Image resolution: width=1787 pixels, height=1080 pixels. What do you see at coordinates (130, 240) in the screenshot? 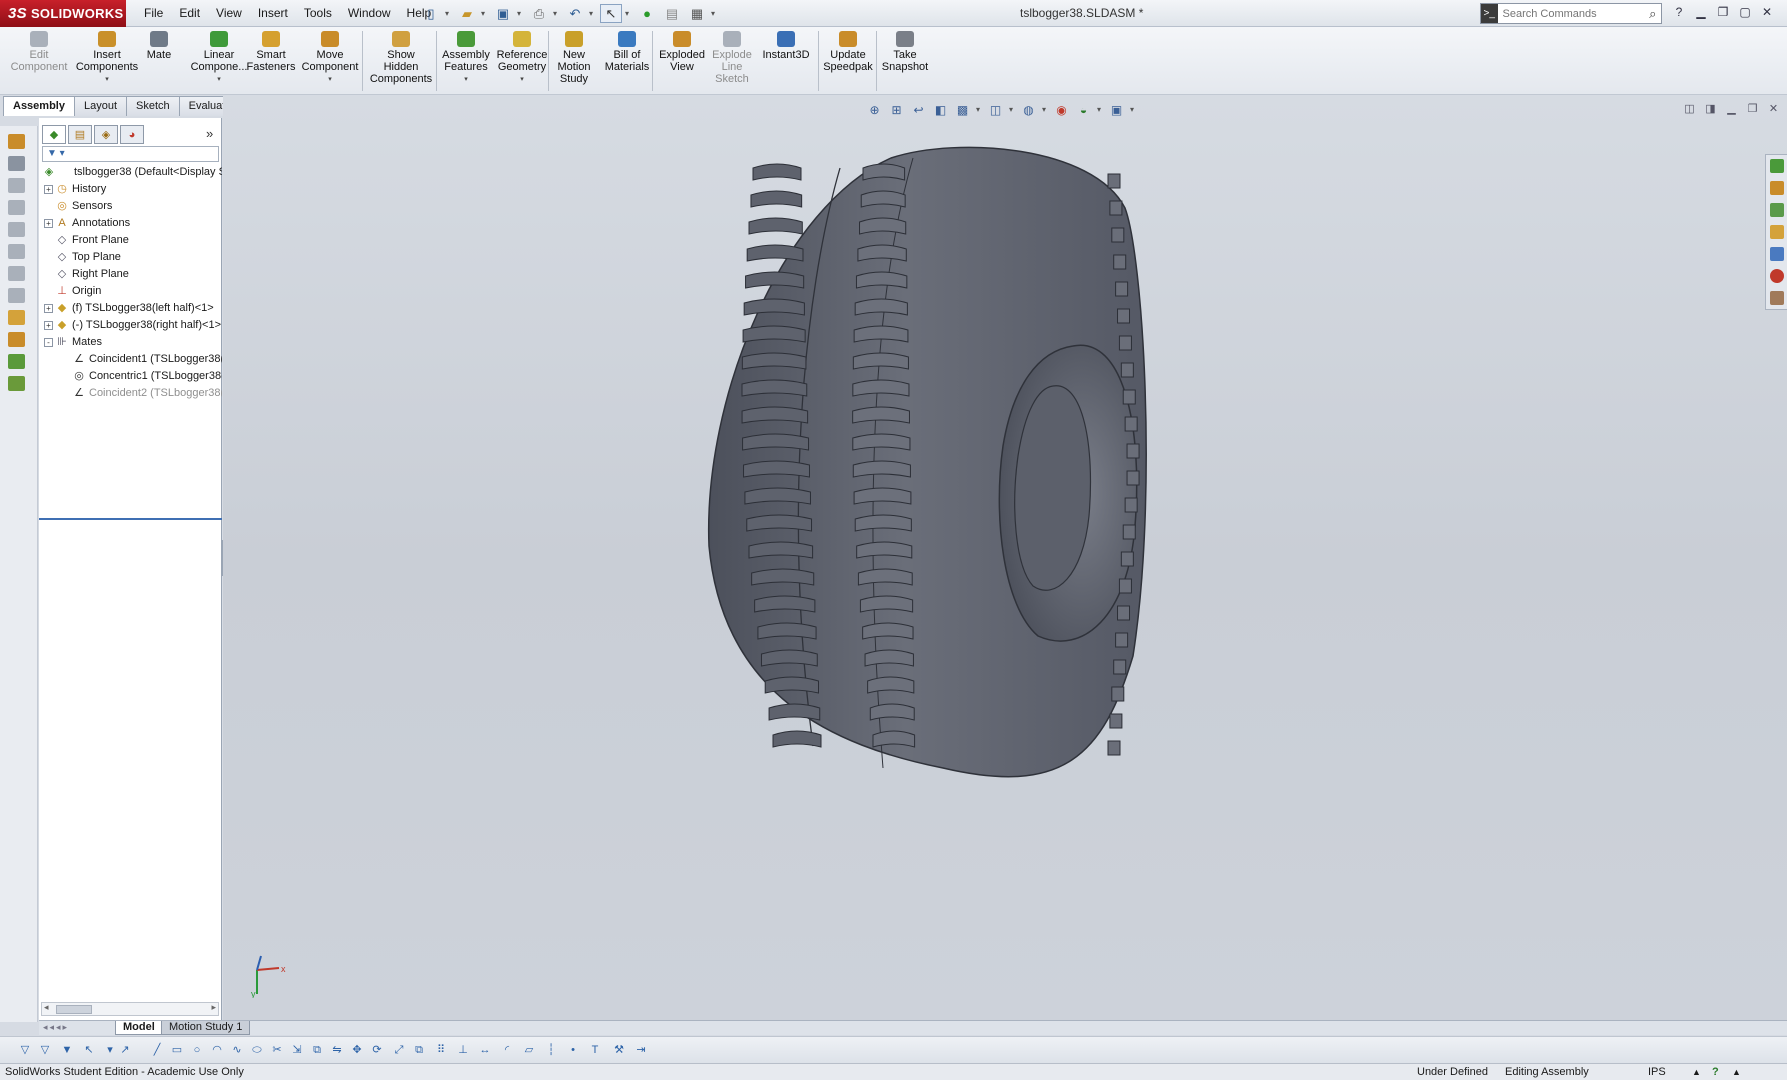
I see `tree-node: ◇ Front Plane` at bounding box center [130, 240].